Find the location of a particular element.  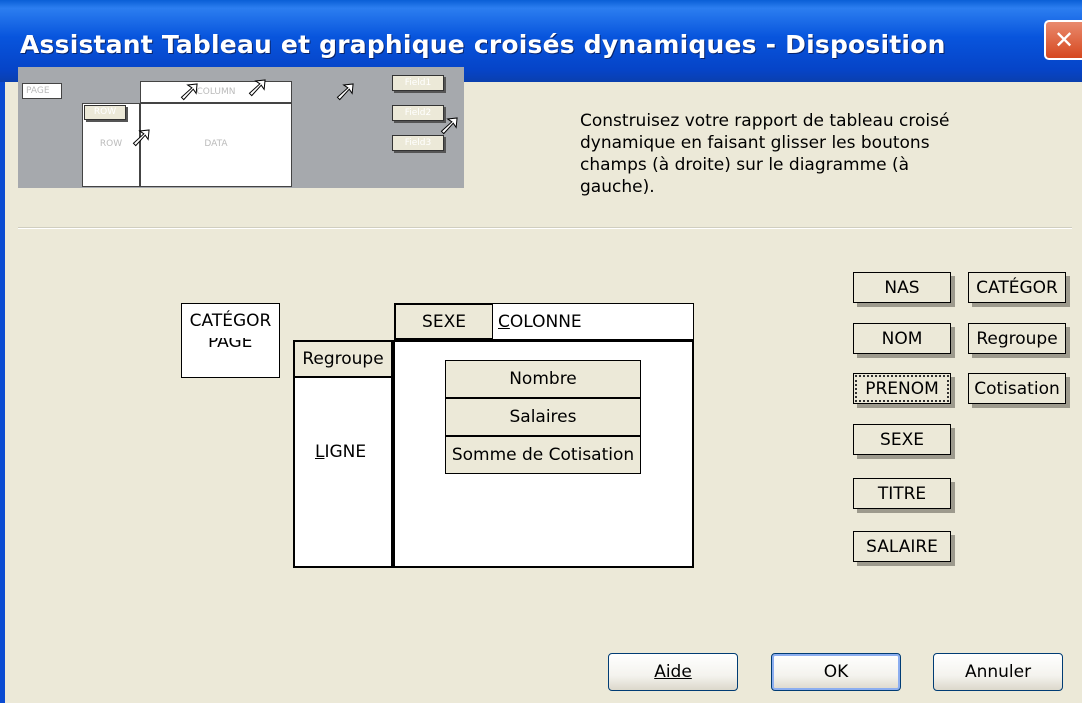

data-drop-area: Nombre Salaires Somme de Cotisation is located at coordinates (543, 454).